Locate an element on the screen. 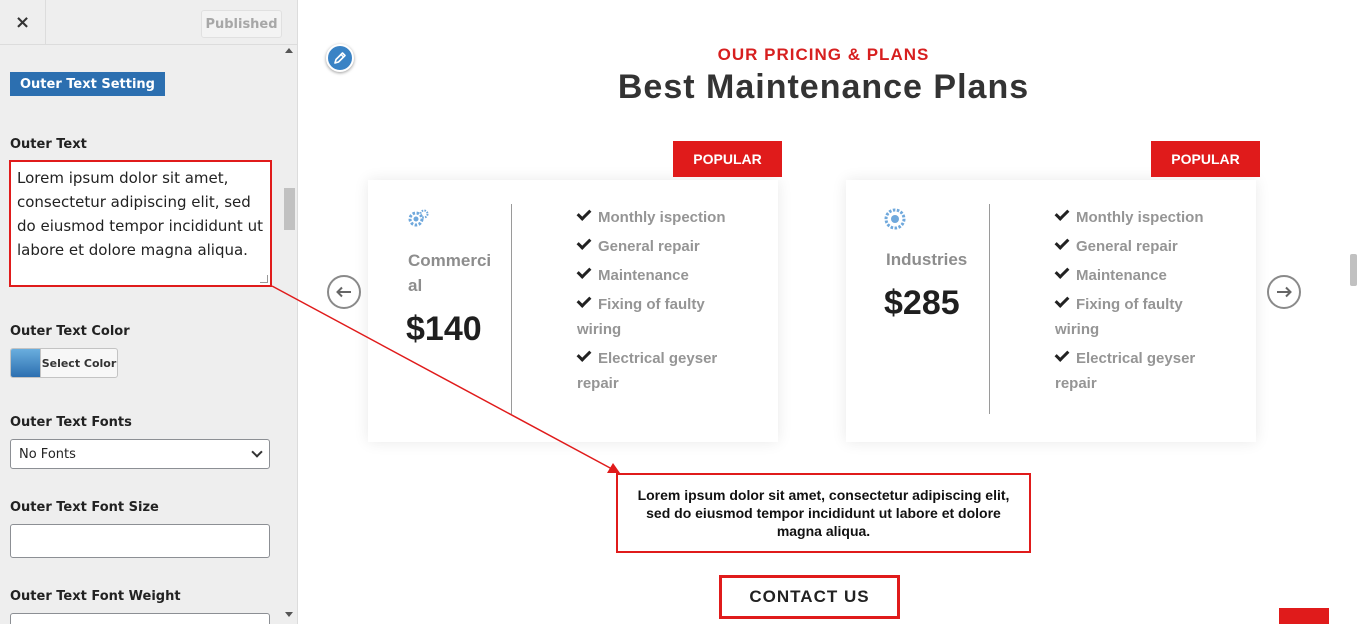 The width and height of the screenshot is (1359, 624). select-color-button: Select Color is located at coordinates (64, 363).